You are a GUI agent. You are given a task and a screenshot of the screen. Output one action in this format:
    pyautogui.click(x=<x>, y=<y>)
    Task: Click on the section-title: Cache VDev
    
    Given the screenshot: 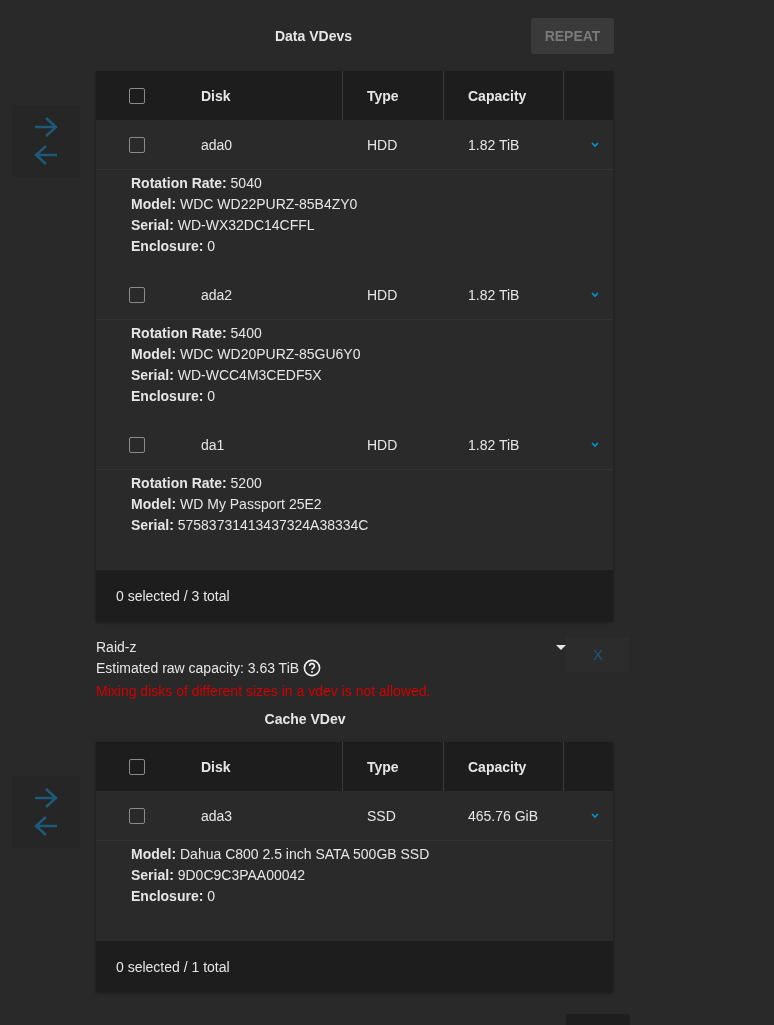 What is the action you would take?
    pyautogui.click(x=305, y=719)
    